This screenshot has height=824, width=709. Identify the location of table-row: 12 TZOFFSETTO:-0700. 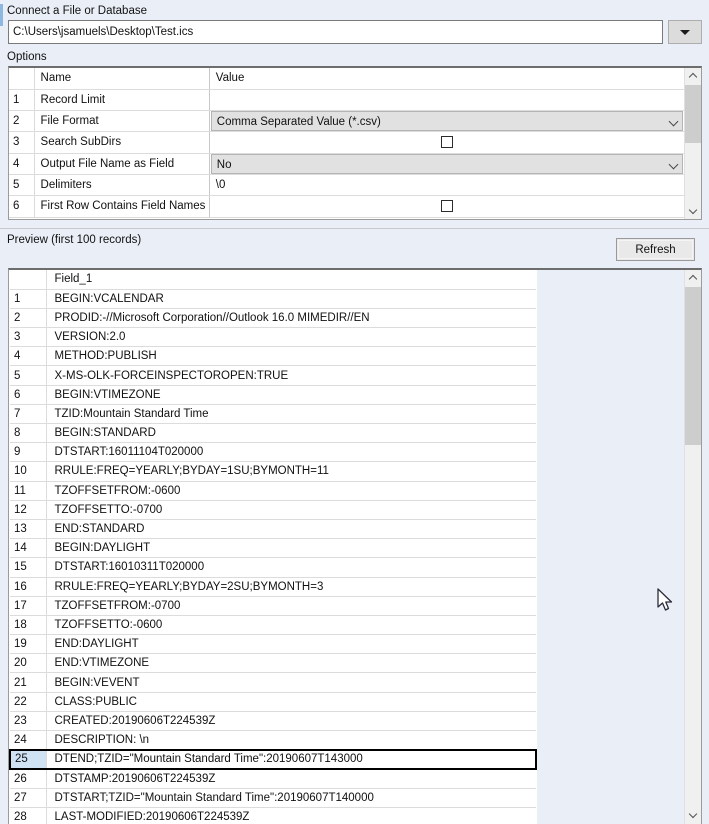
(273, 510).